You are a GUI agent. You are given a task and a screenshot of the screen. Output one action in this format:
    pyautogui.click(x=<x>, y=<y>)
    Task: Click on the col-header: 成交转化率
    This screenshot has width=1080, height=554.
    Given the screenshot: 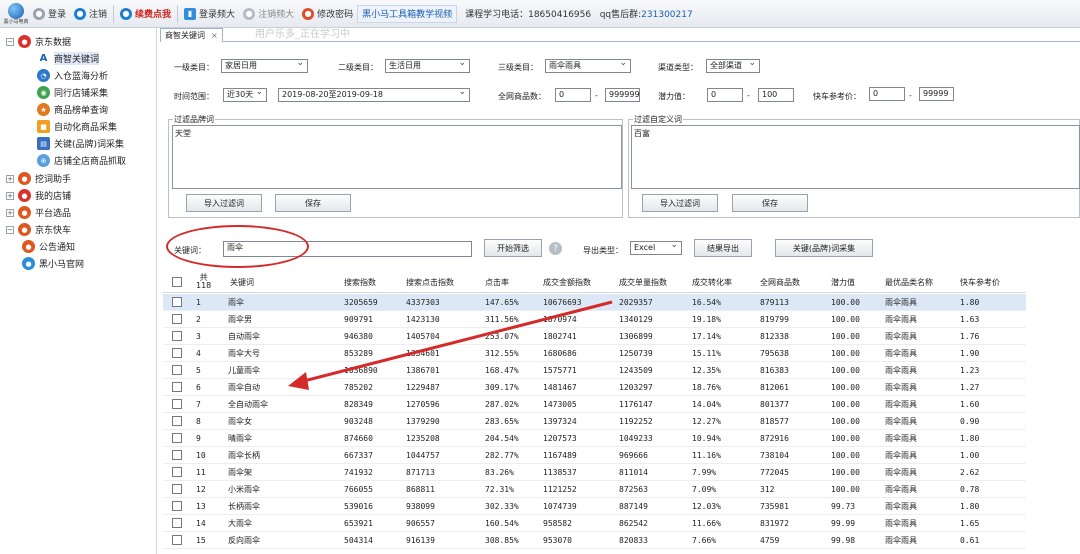 What is the action you would take?
    pyautogui.click(x=712, y=282)
    